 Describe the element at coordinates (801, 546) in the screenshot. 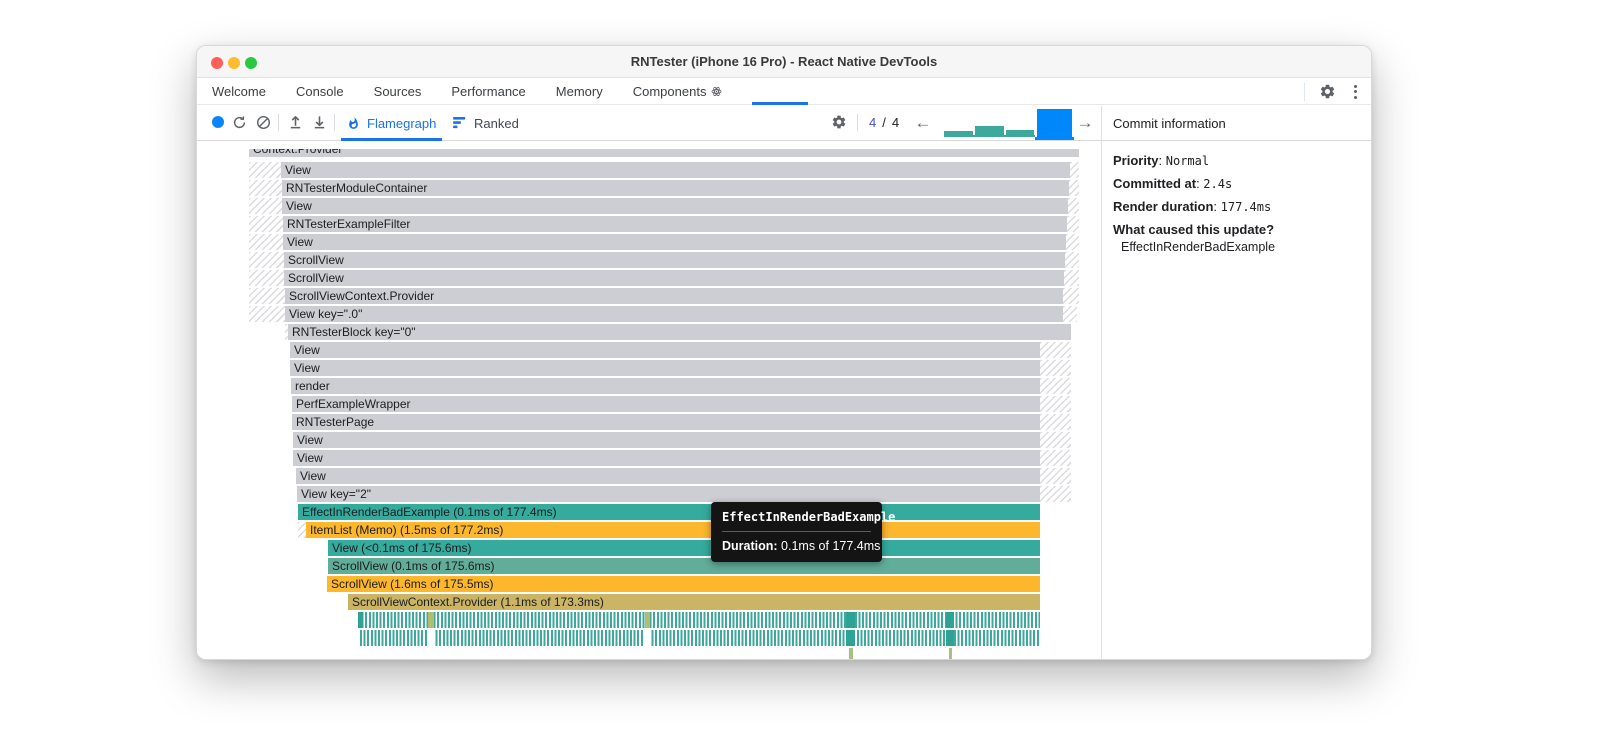

I see `tooltip-duration: Duration: 0.1ms of 177.4ms` at that location.